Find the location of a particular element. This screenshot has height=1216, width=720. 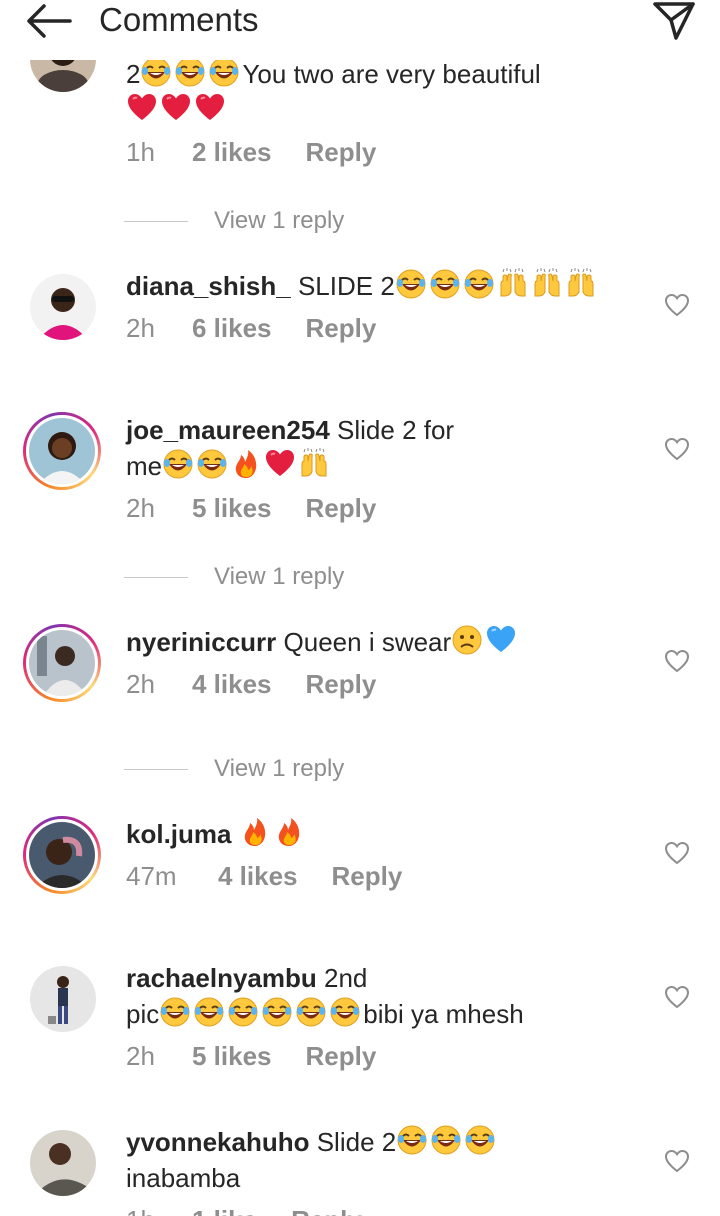

comment-text: You two are very beautiful is located at coordinates (391, 74).